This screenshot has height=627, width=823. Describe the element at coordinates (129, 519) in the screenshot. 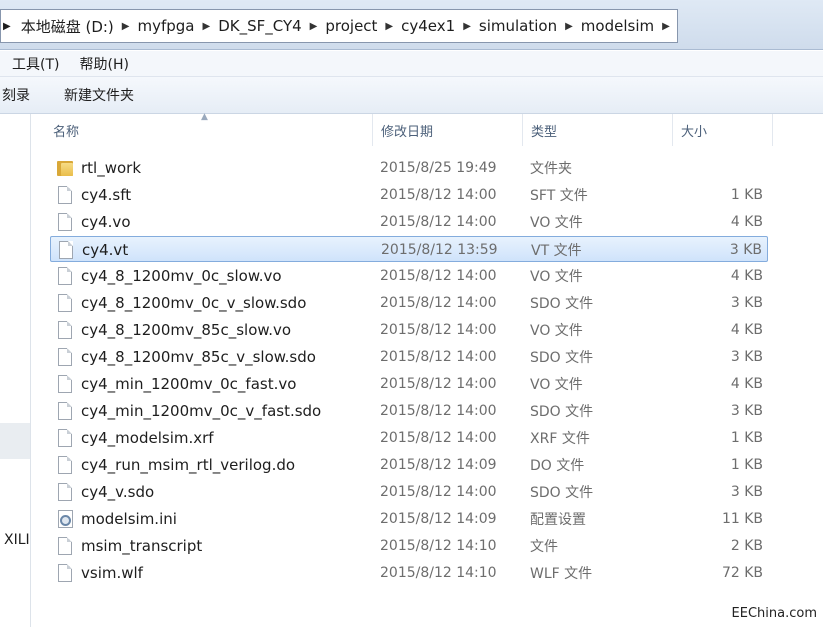

I see `file-name: modelsim.ini` at that location.